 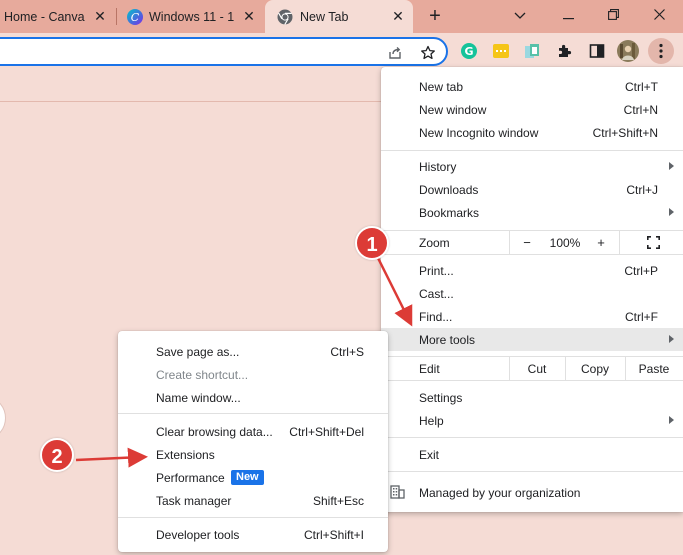 What do you see at coordinates (111, 457) in the screenshot?
I see `arrow-to-extensions` at bounding box center [111, 457].